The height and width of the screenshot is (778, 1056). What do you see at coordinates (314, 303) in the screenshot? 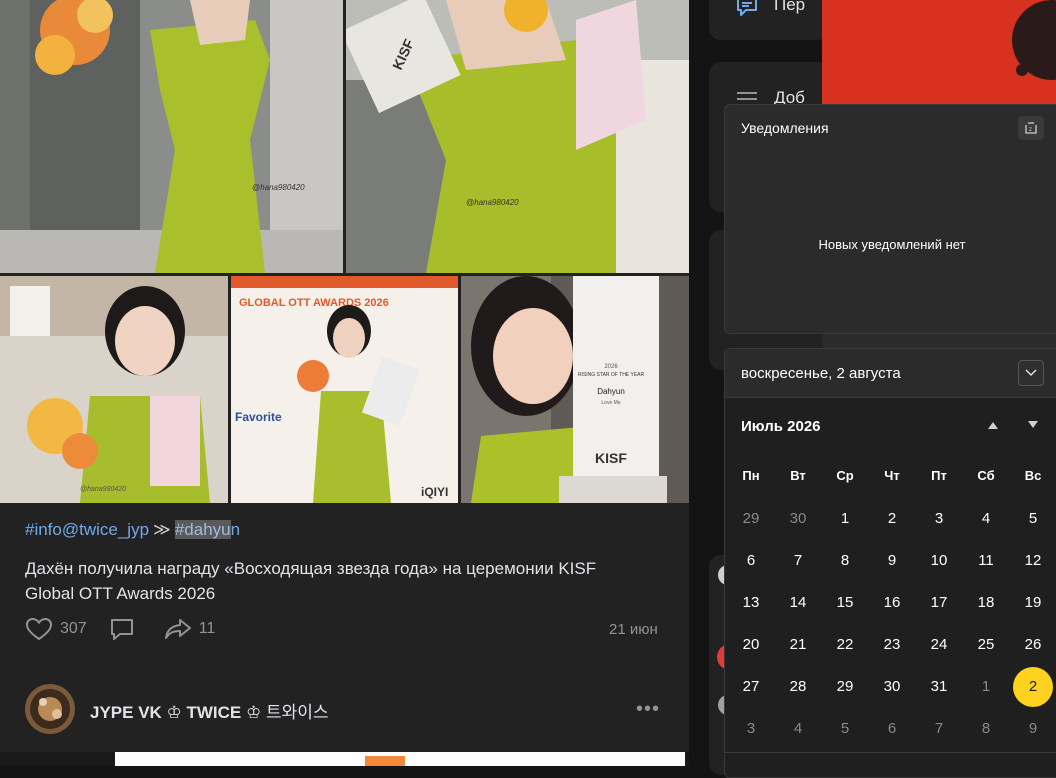
I see `photo-banner: GLOBAL OTT AWARDS 2026` at bounding box center [314, 303].